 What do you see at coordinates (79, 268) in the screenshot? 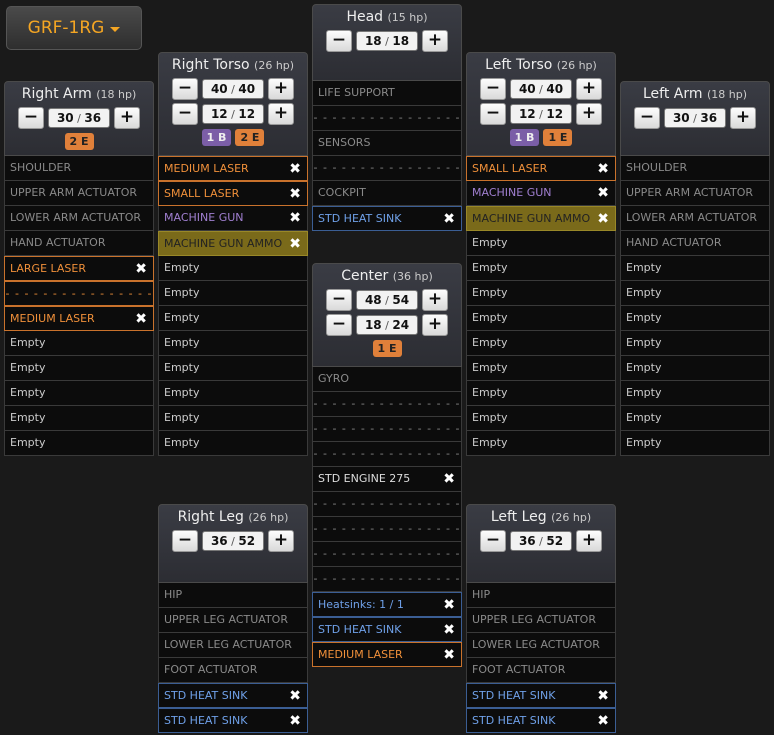
I see `energy-weapon-slot: LARGE LASER ✖` at bounding box center [79, 268].